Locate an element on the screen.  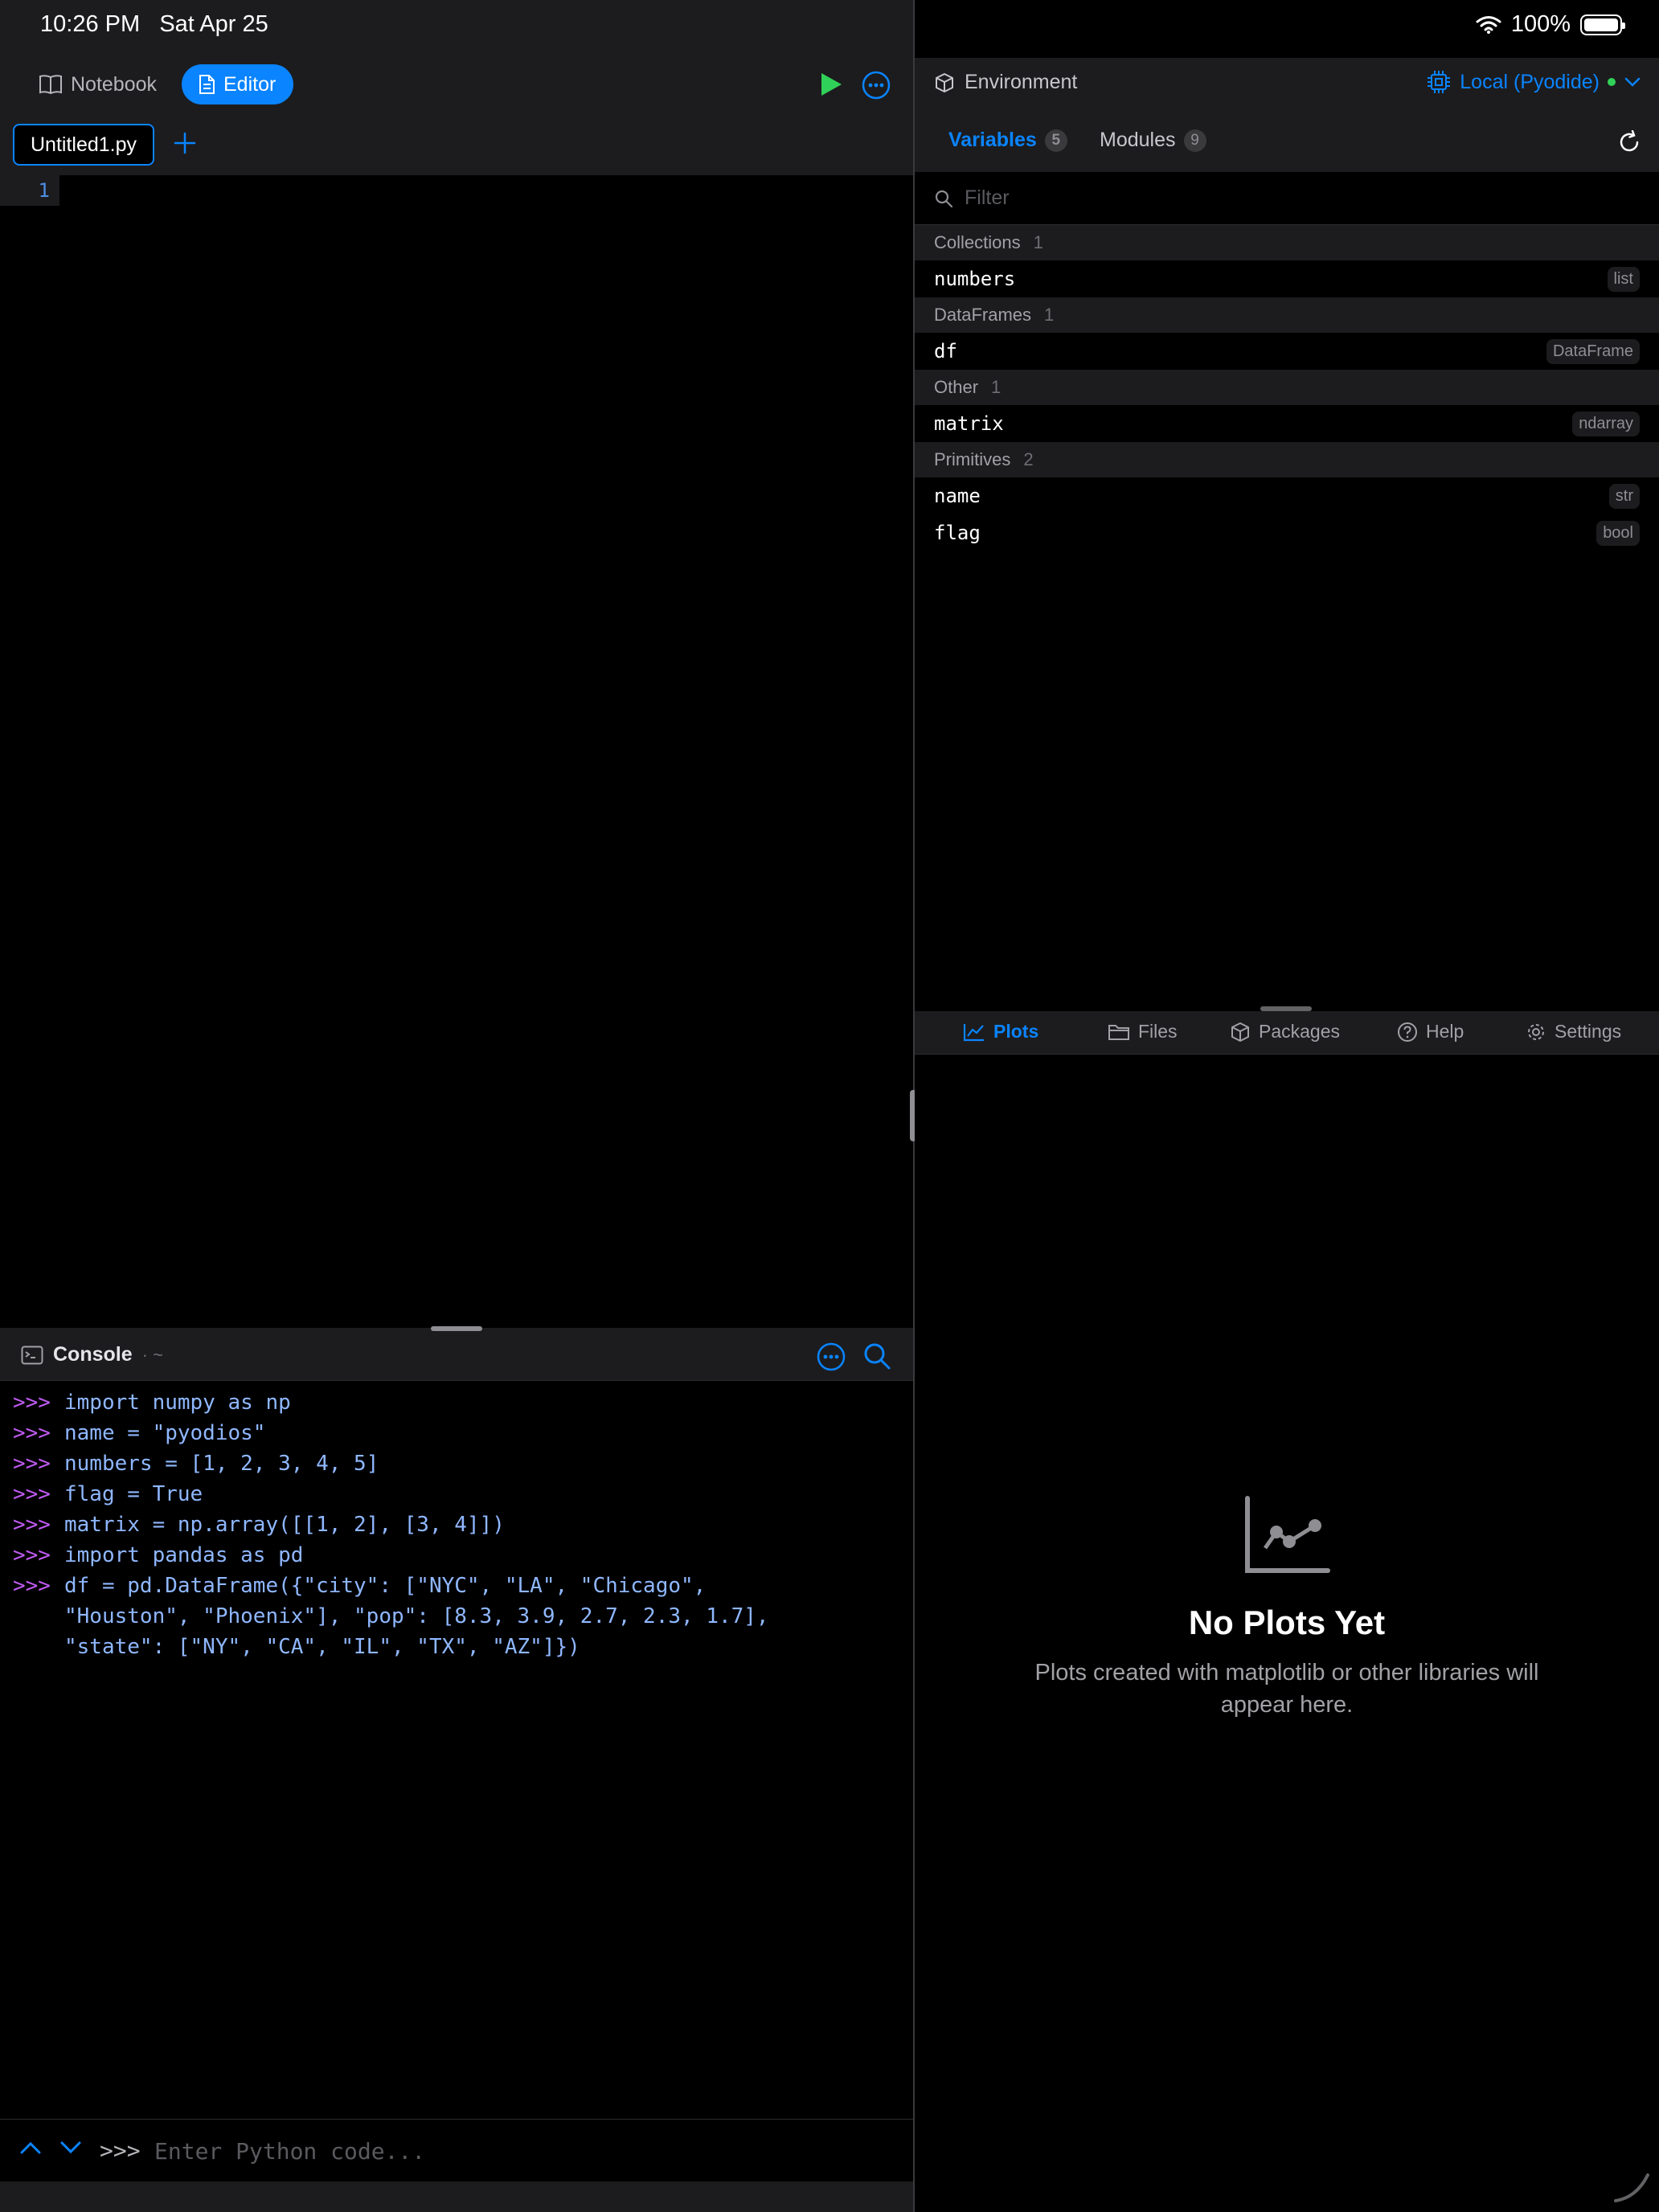
status-time-date: 10:26 PM Sat Apr 25 is located at coordinates (154, 24).